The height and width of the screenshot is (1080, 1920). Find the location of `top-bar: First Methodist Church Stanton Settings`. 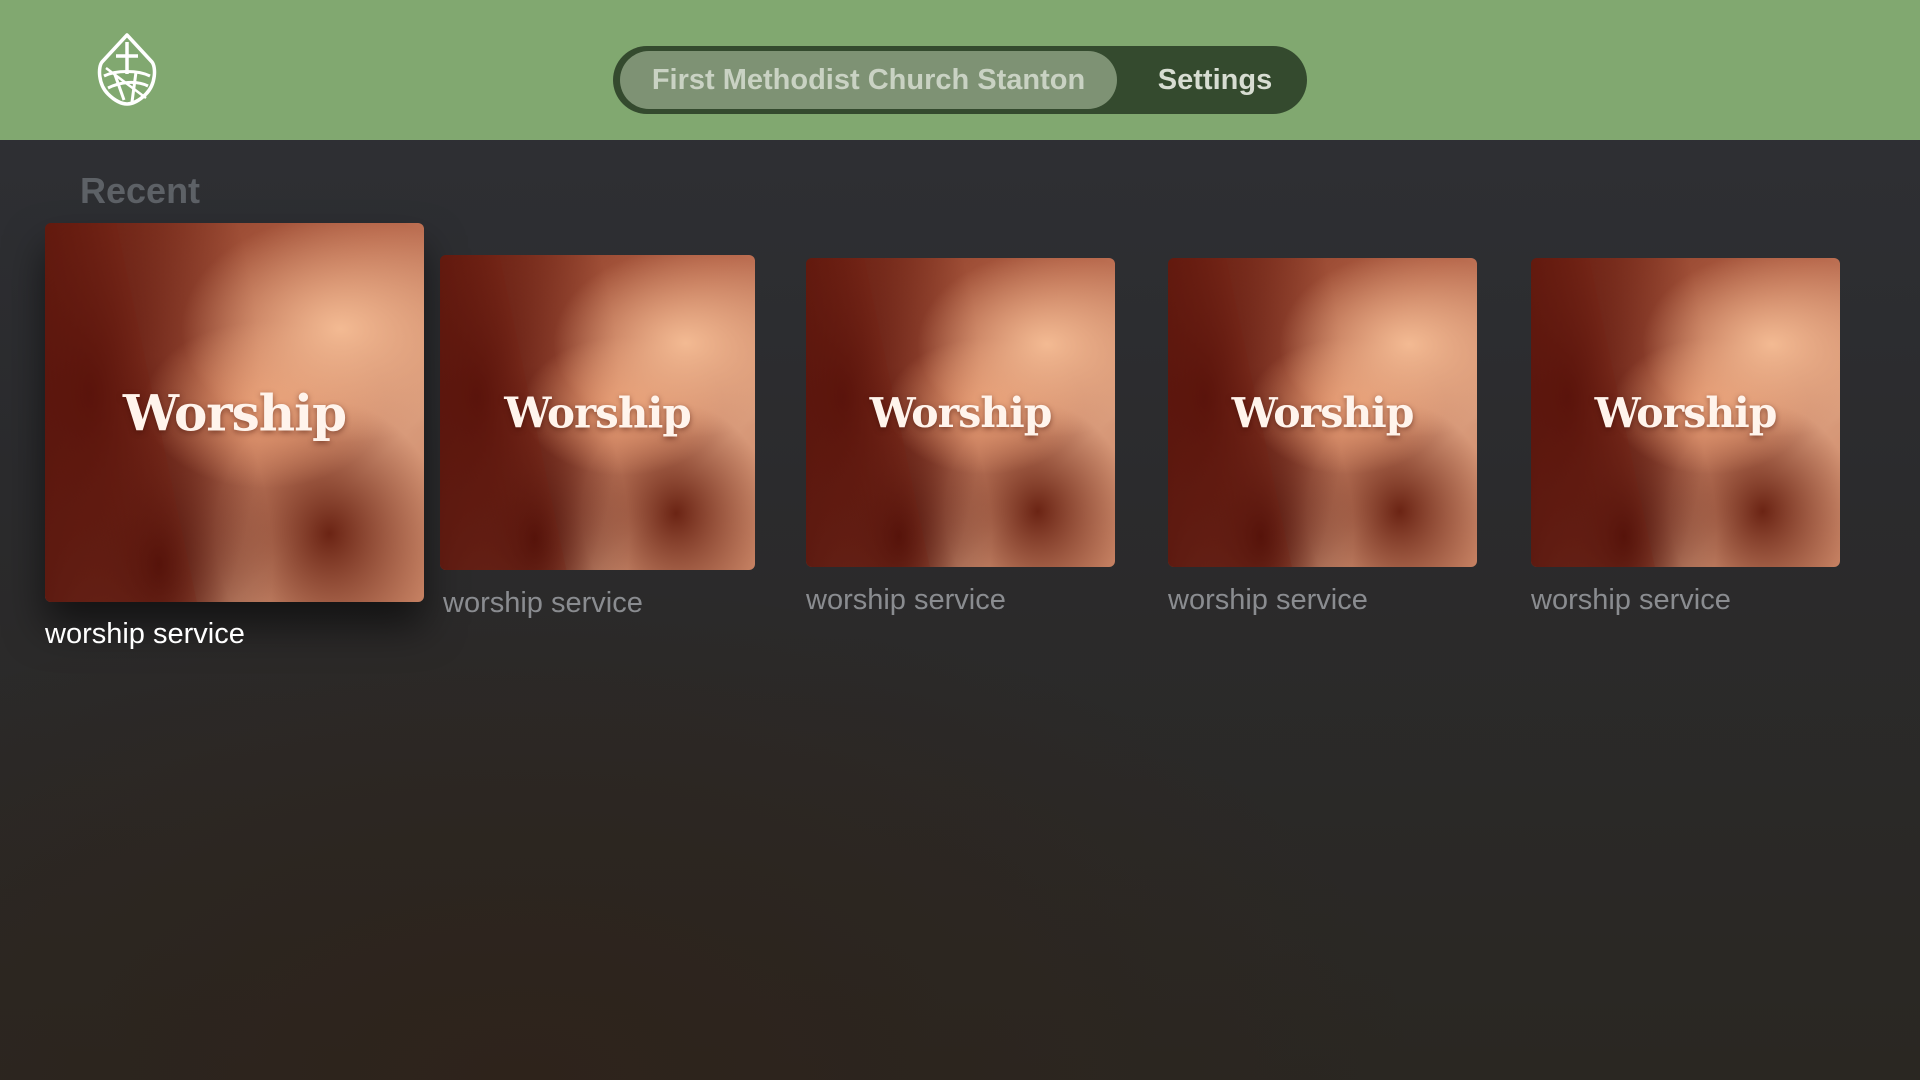

top-bar: First Methodist Church Stanton Settings is located at coordinates (960, 70).